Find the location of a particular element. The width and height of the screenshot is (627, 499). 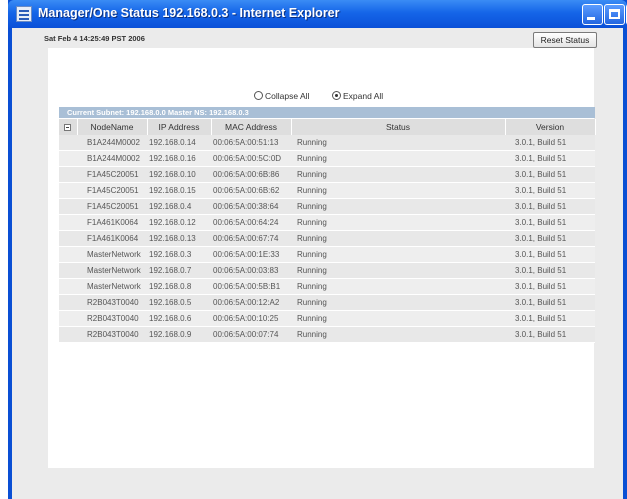

column-header-mac: MAC Address is located at coordinates (251, 127).